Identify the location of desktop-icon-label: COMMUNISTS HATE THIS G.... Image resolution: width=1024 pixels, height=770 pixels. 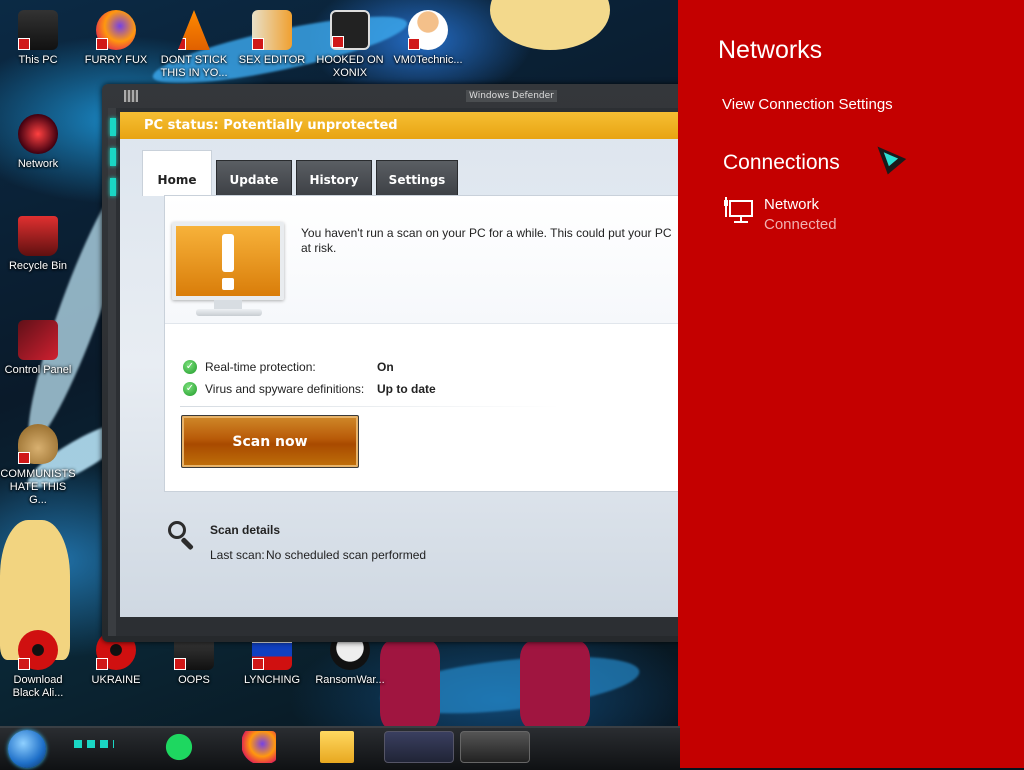
(38, 487).